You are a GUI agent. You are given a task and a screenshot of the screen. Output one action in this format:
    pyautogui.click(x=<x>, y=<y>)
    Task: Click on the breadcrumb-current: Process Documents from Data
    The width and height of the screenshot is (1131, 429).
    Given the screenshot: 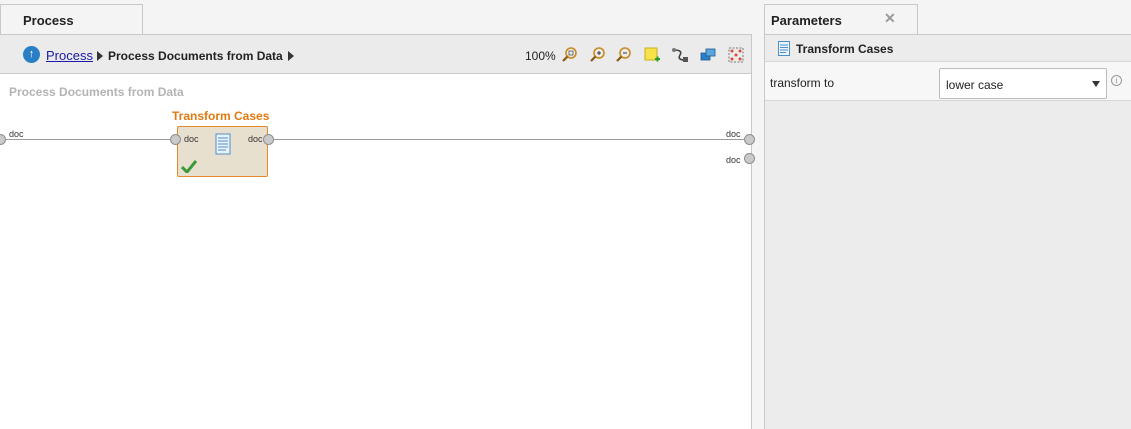 What is the action you would take?
    pyautogui.click(x=195, y=56)
    